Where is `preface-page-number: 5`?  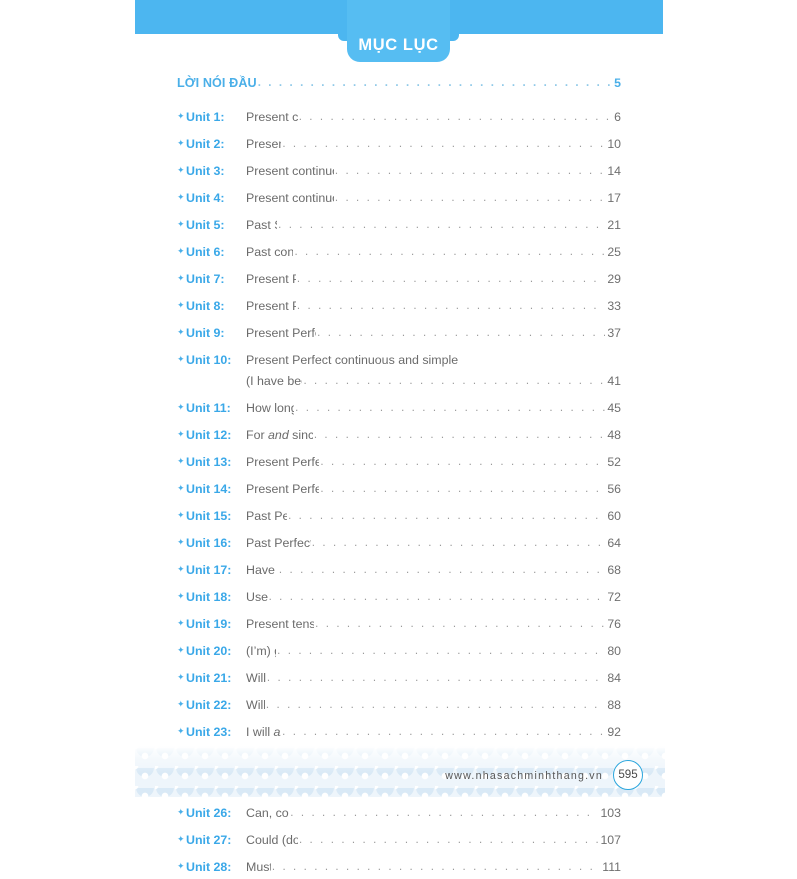 preface-page-number: 5 is located at coordinates (617, 83).